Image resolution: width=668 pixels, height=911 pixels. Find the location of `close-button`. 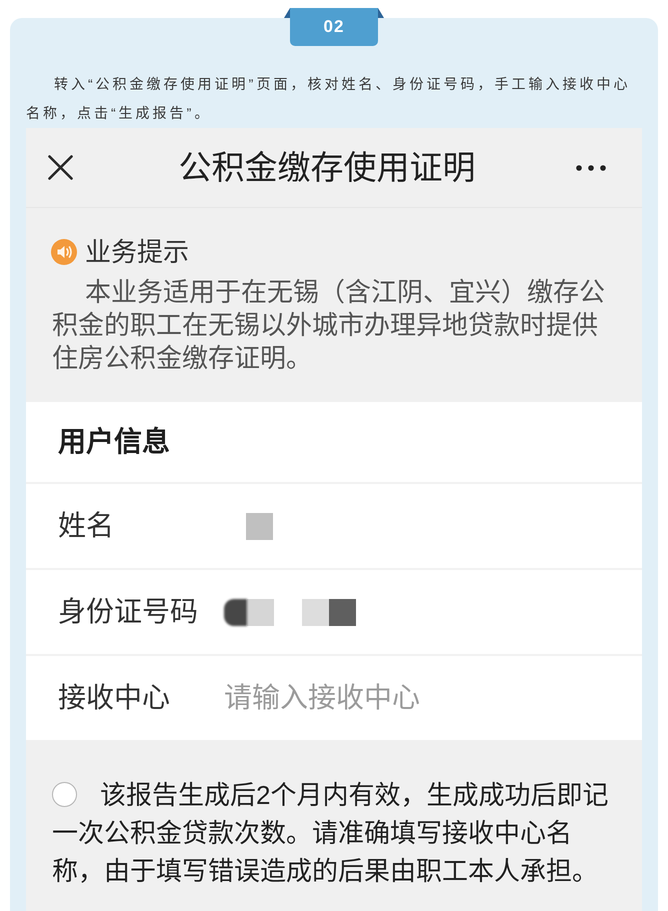

close-button is located at coordinates (60, 167).